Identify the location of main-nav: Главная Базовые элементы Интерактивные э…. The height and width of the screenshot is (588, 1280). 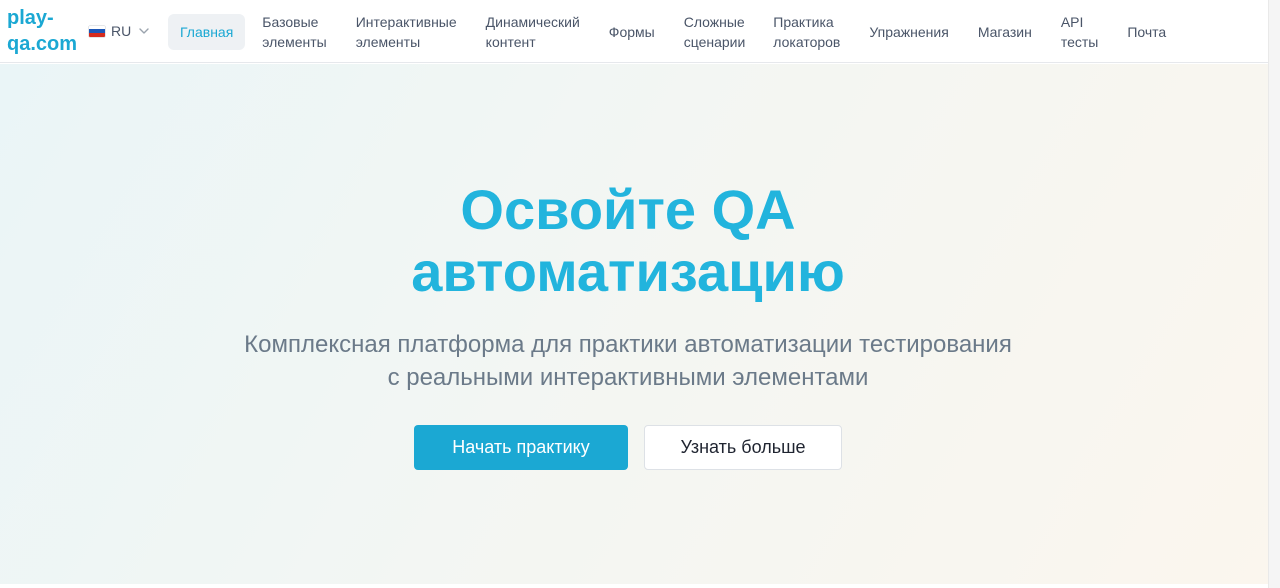
(673, 31).